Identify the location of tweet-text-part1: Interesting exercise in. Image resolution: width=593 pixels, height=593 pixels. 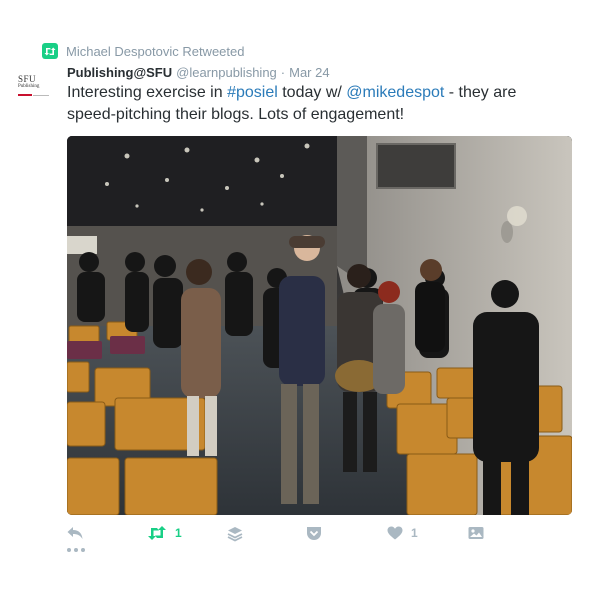
(147, 92).